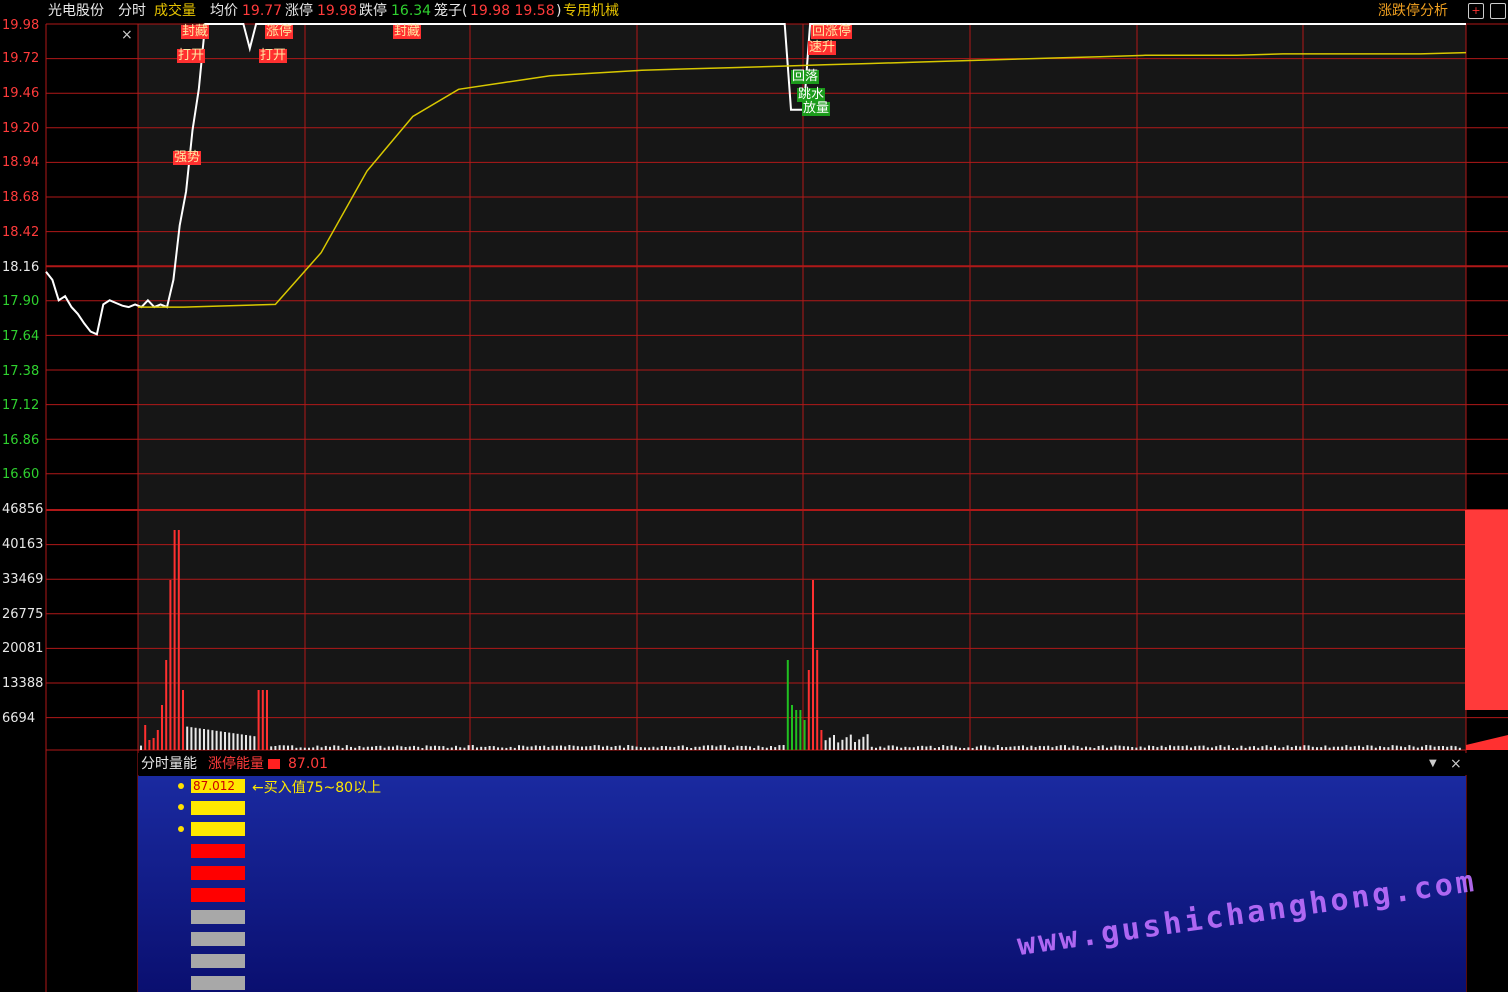 The height and width of the screenshot is (992, 1508). Describe the element at coordinates (450, 11) in the screenshot. I see `cage-label: 笼子(` at that location.